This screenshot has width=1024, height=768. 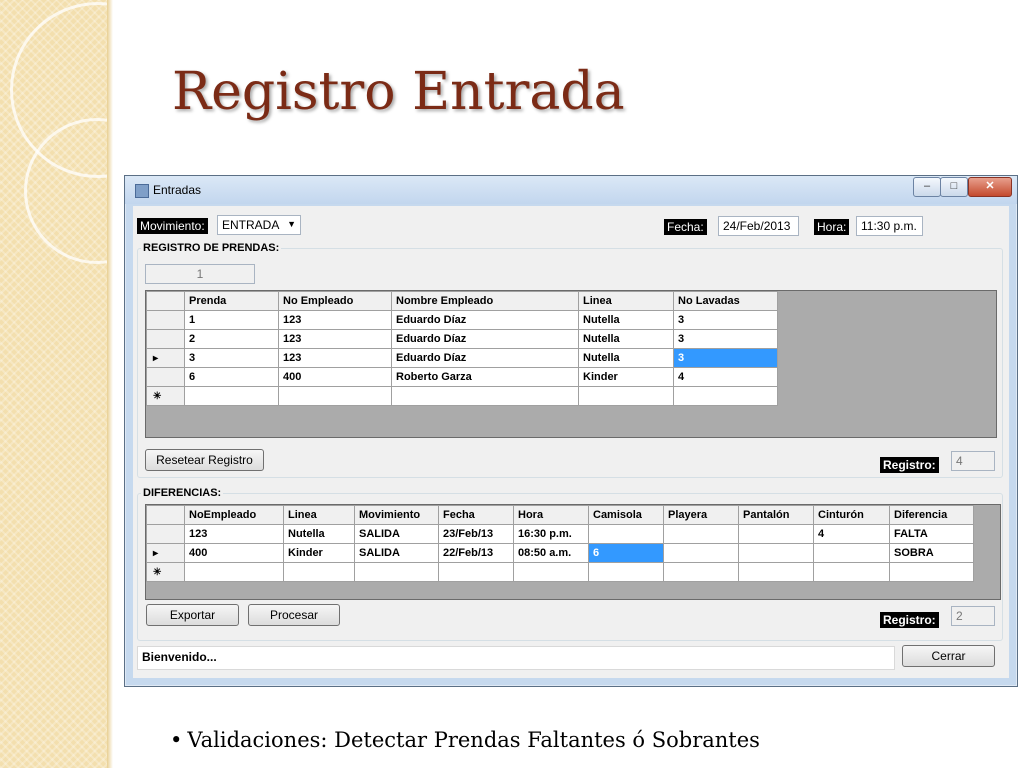 What do you see at coordinates (851, 515) in the screenshot?
I see `column-header: Cinturón` at bounding box center [851, 515].